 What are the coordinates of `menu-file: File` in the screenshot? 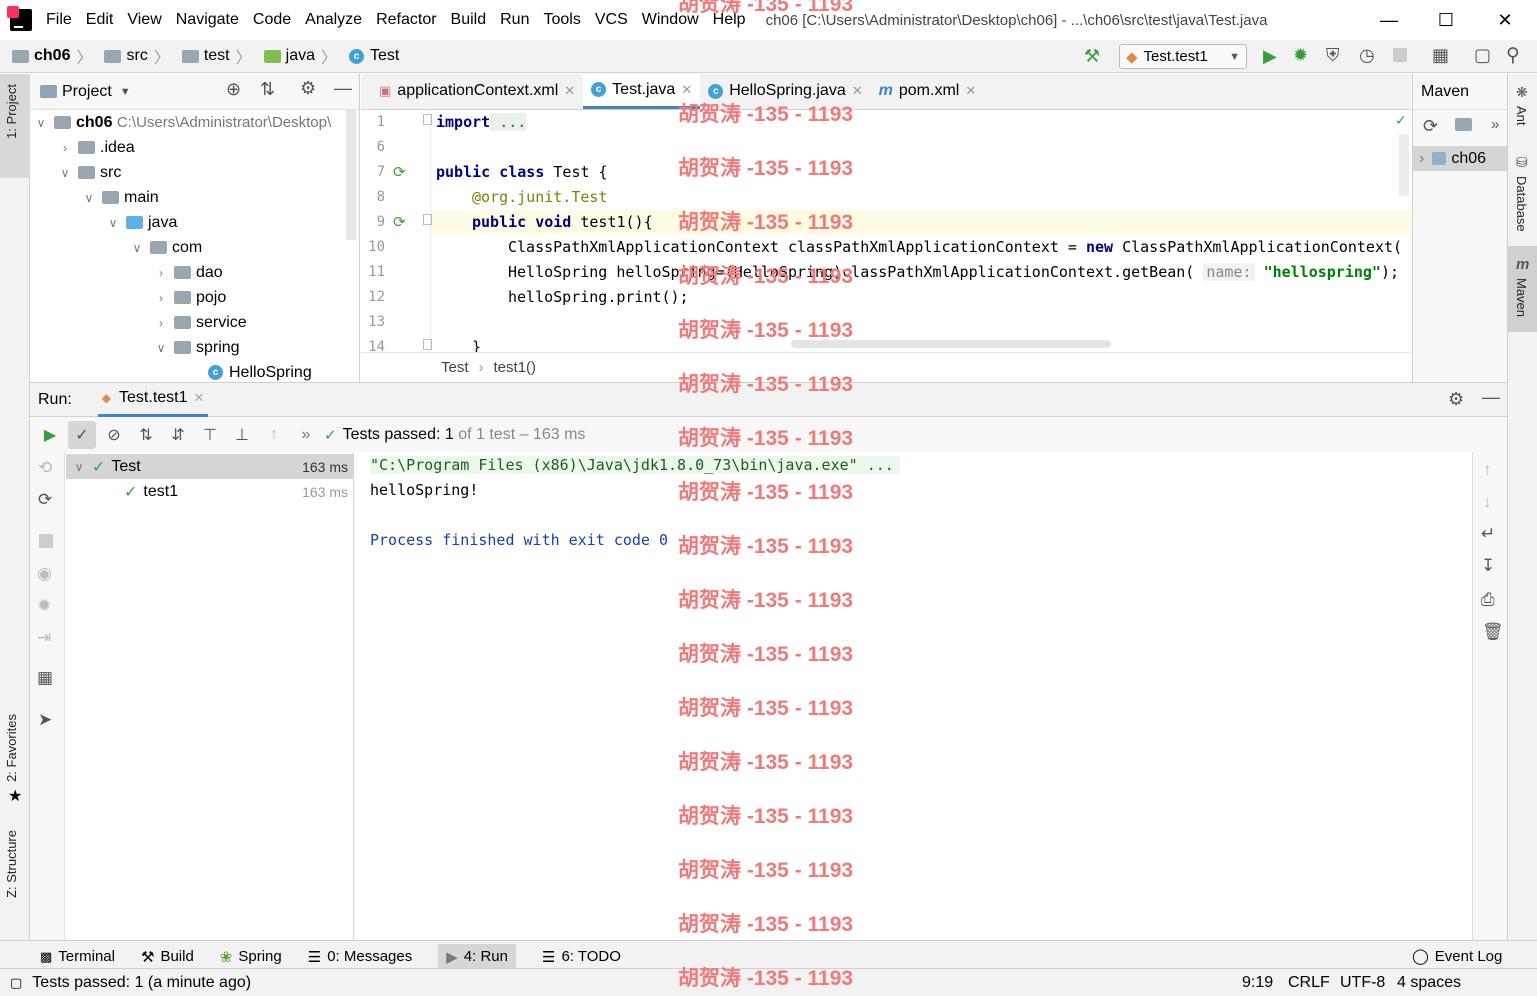 It's located at (59, 20).